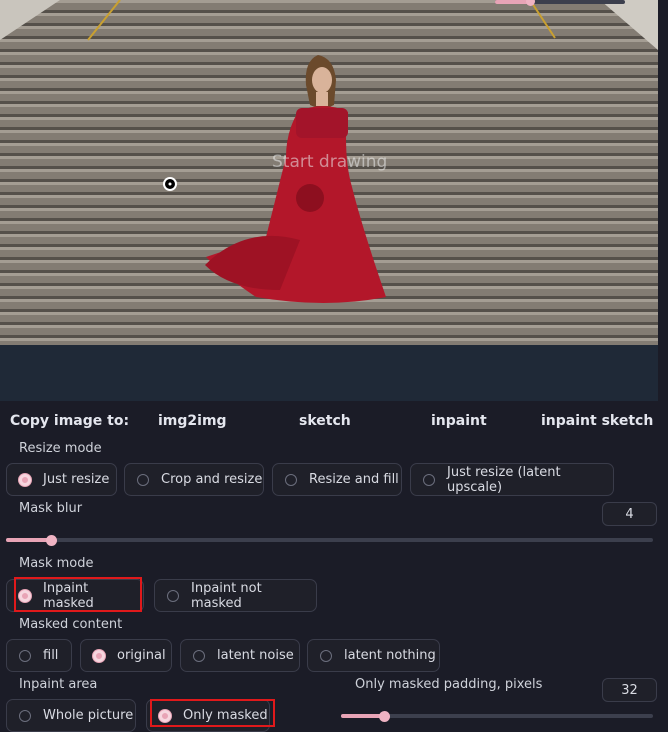  What do you see at coordinates (60, 448) in the screenshot?
I see `resize-mode-label: Resize mode` at bounding box center [60, 448].